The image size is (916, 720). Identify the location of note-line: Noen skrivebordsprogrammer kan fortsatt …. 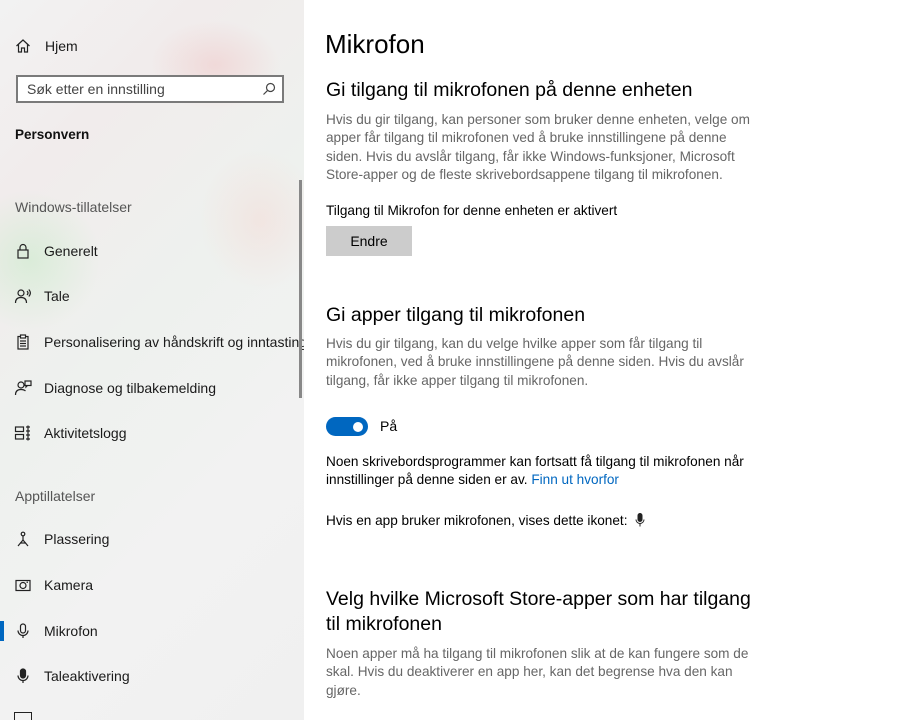
(535, 461).